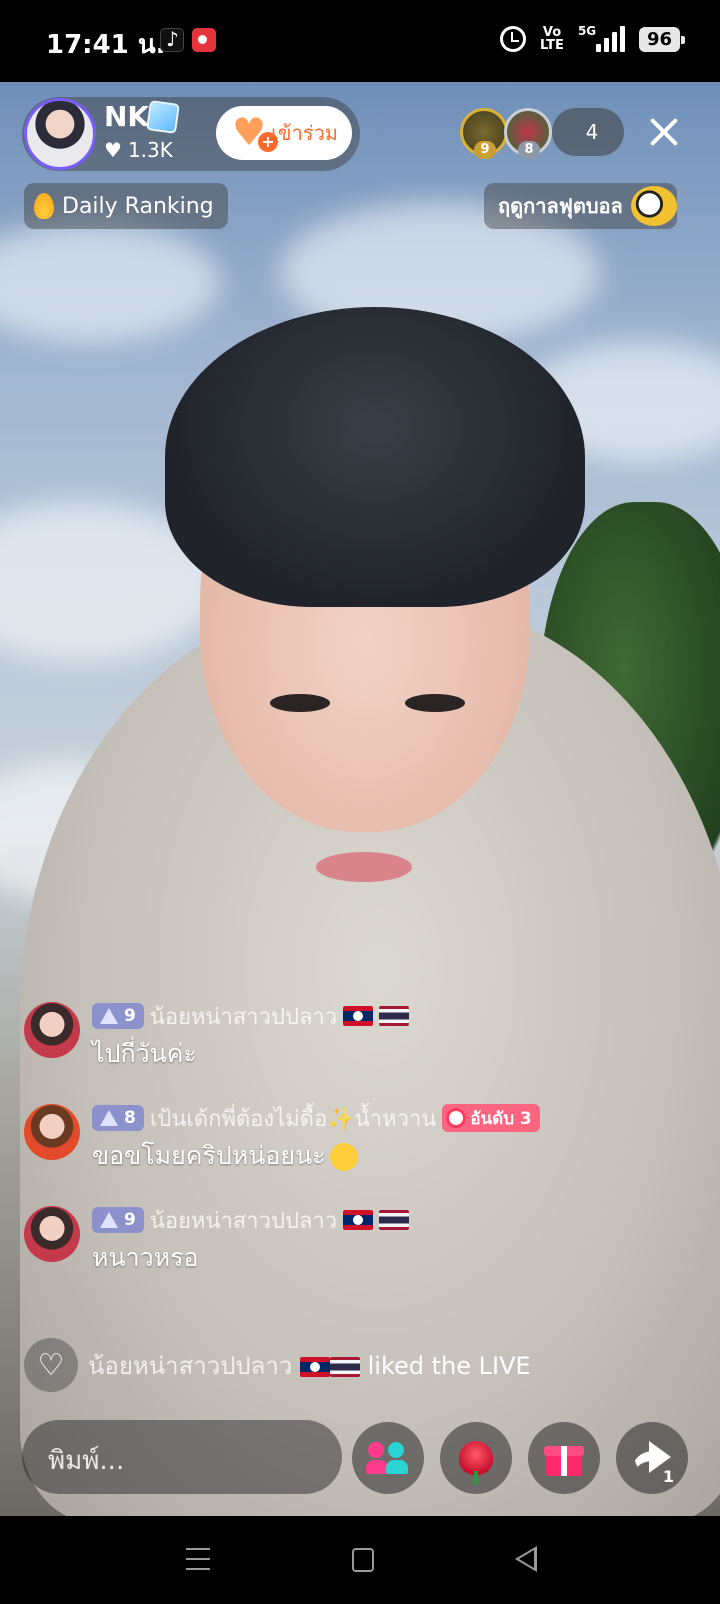 This screenshot has height=1604, width=720. What do you see at coordinates (485, 150) in the screenshot?
I see `viewer-rank-badge: 9` at bounding box center [485, 150].